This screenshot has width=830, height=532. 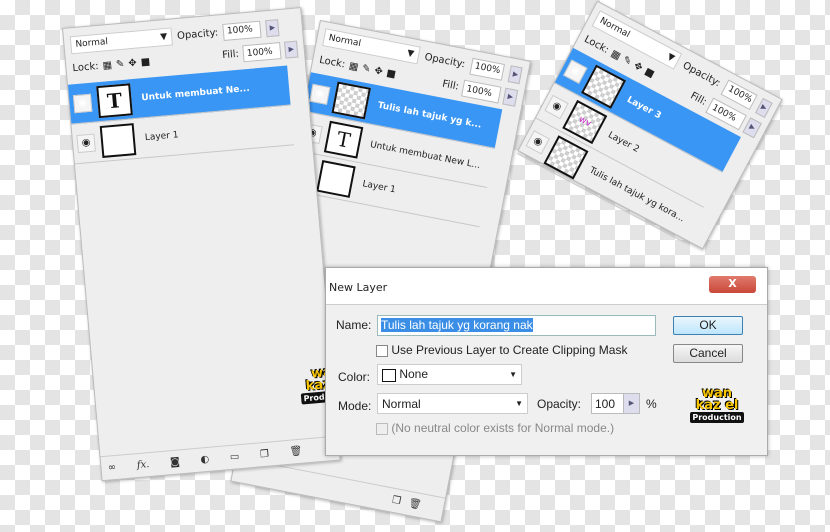 What do you see at coordinates (607, 403) in the screenshot?
I see `opacity-input: 100` at bounding box center [607, 403].